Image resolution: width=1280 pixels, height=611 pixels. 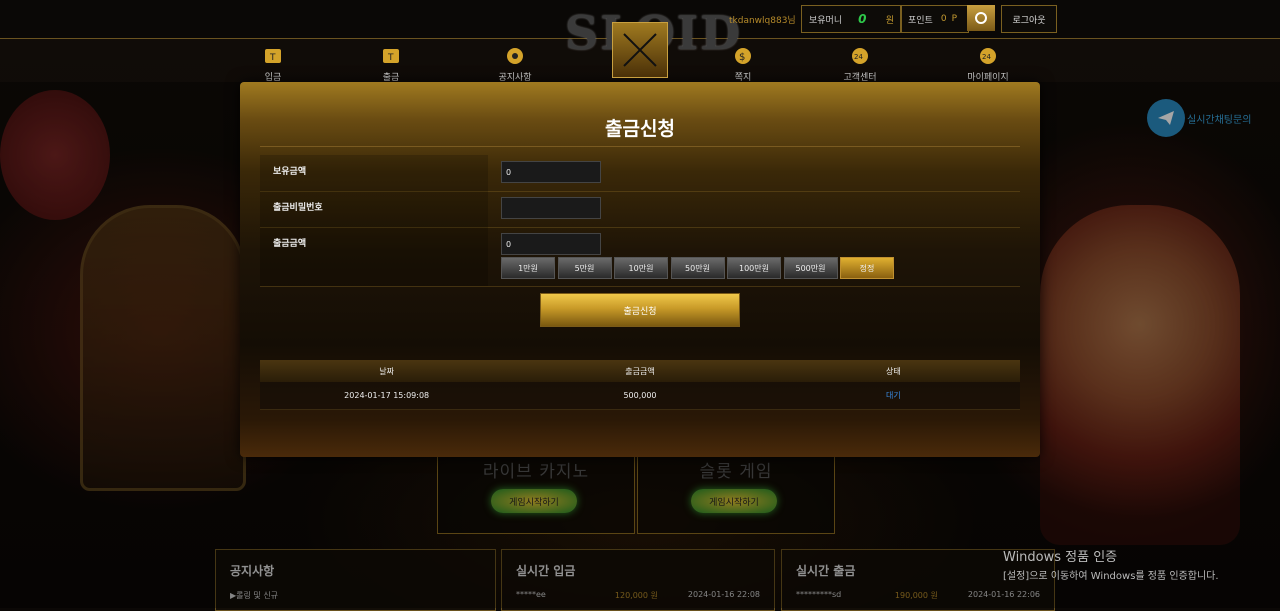 I want to click on balance-row: 보유금액, so click(x=640, y=173).